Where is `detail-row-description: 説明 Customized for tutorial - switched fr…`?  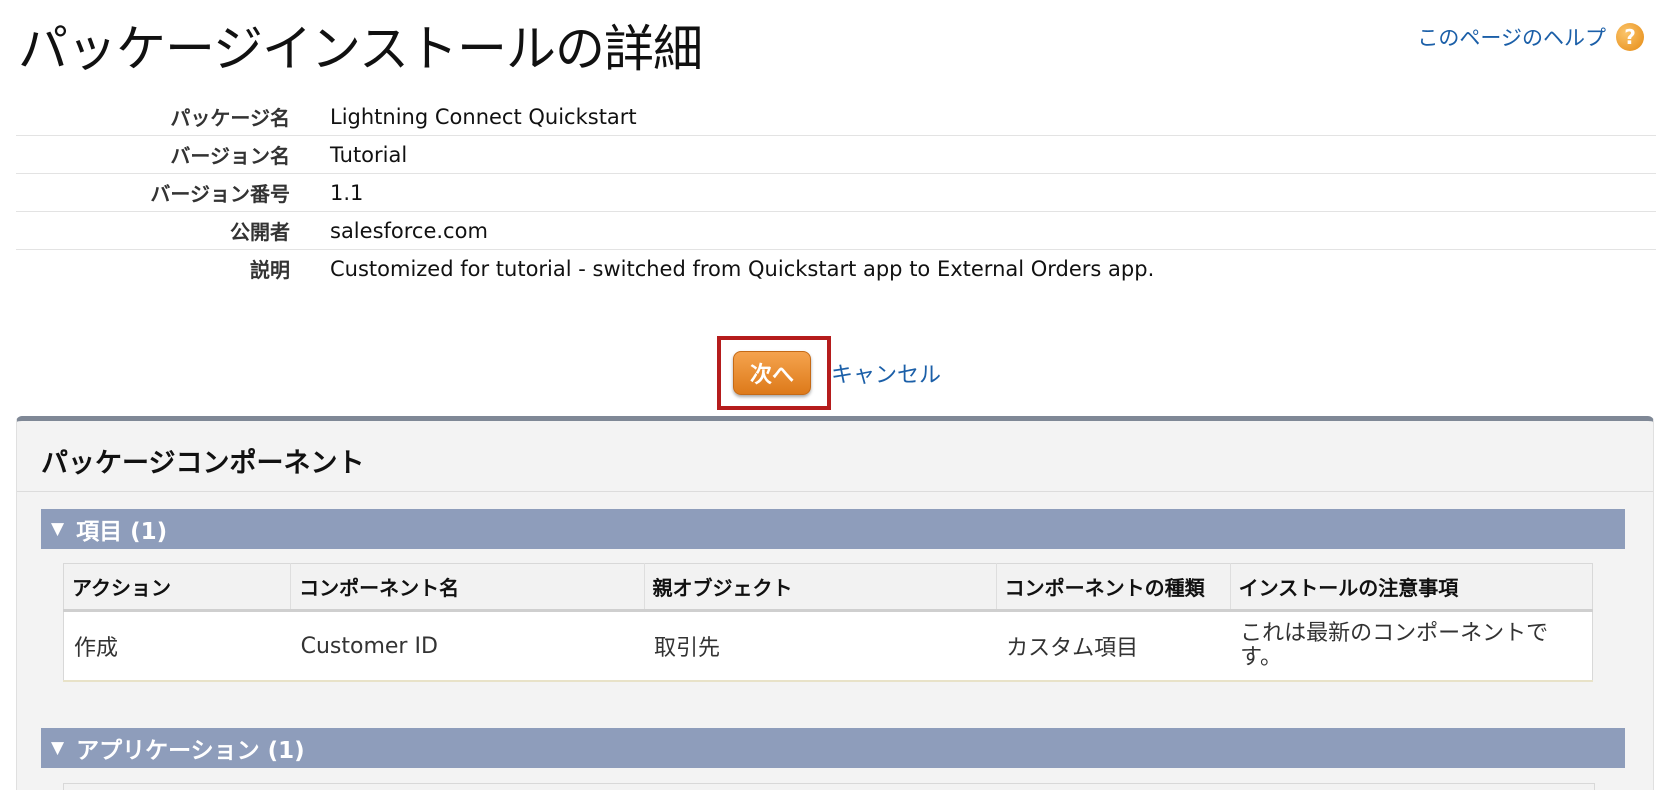
detail-row-description: 説明 Customized for tutorial - switched fr… is located at coordinates (836, 268).